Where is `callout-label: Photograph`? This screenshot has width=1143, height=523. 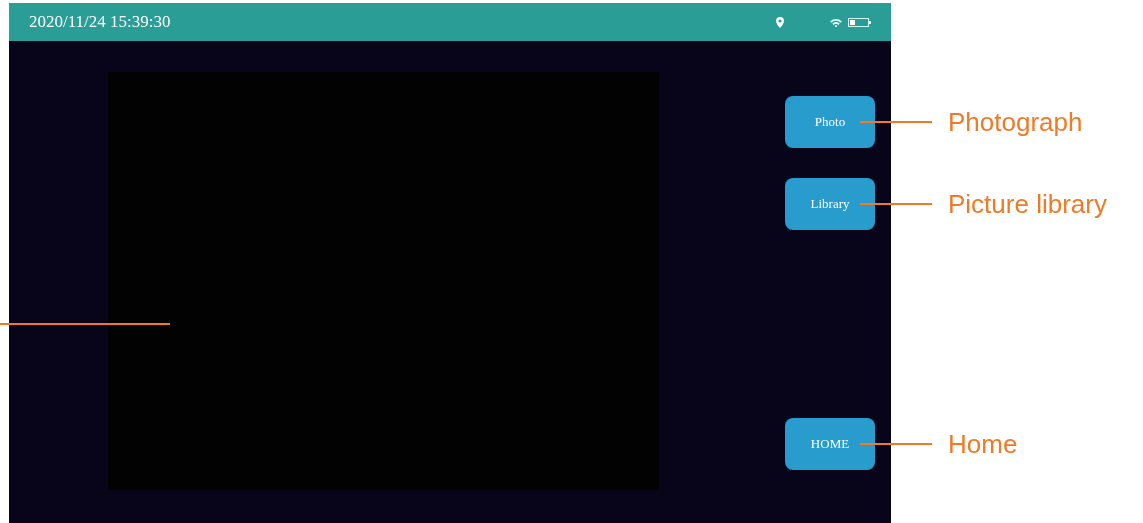 callout-label: Photograph is located at coordinates (1015, 122).